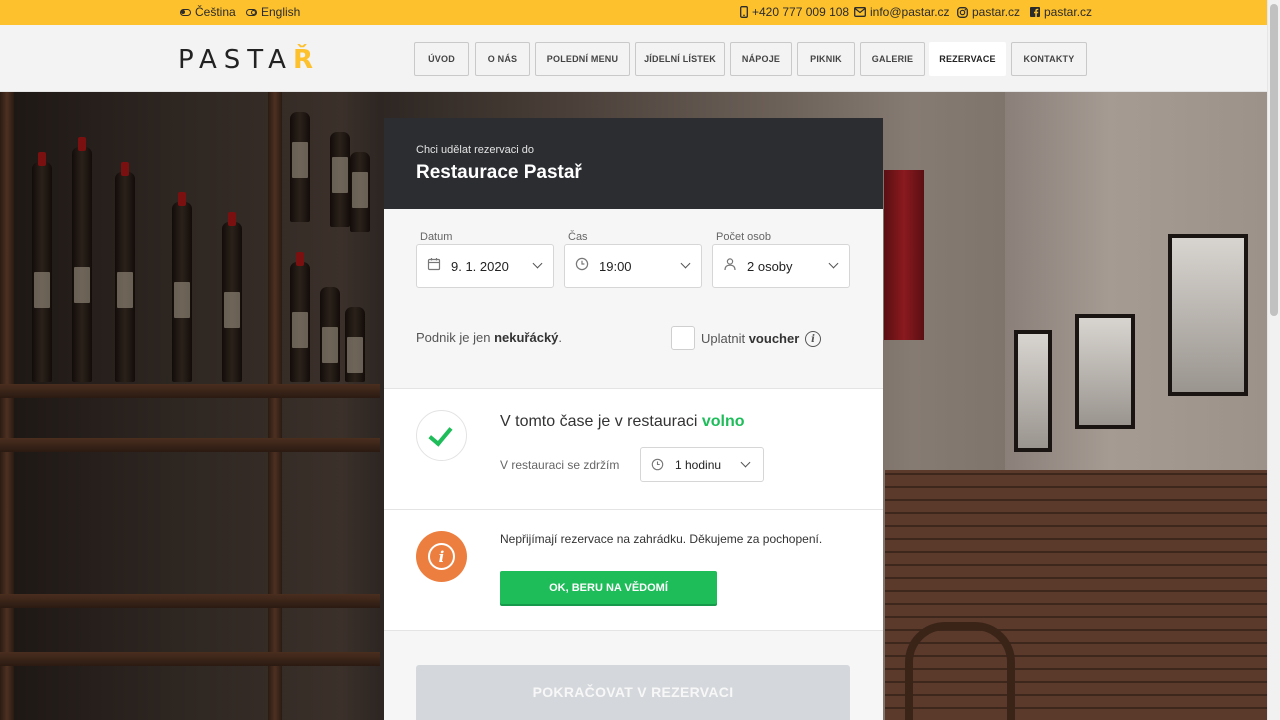 The image size is (1280, 720). Describe the element at coordinates (750, 338) in the screenshot. I see `voucher-label: Uplatnit voucher` at that location.